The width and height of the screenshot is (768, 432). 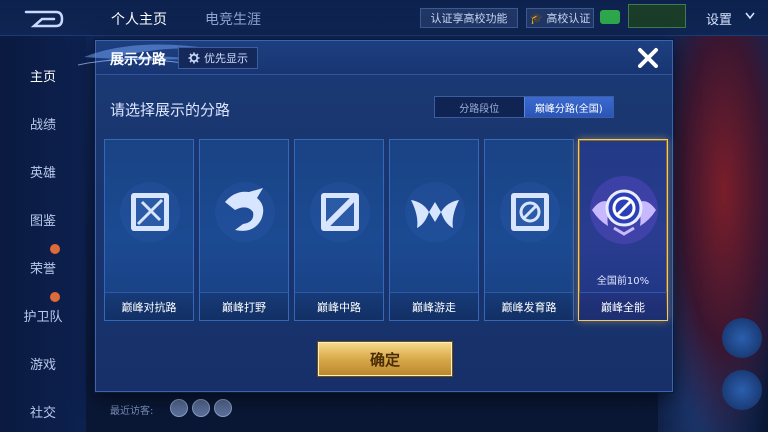 I want to click on lane-card-label: 巅峰打野, so click(x=244, y=306).